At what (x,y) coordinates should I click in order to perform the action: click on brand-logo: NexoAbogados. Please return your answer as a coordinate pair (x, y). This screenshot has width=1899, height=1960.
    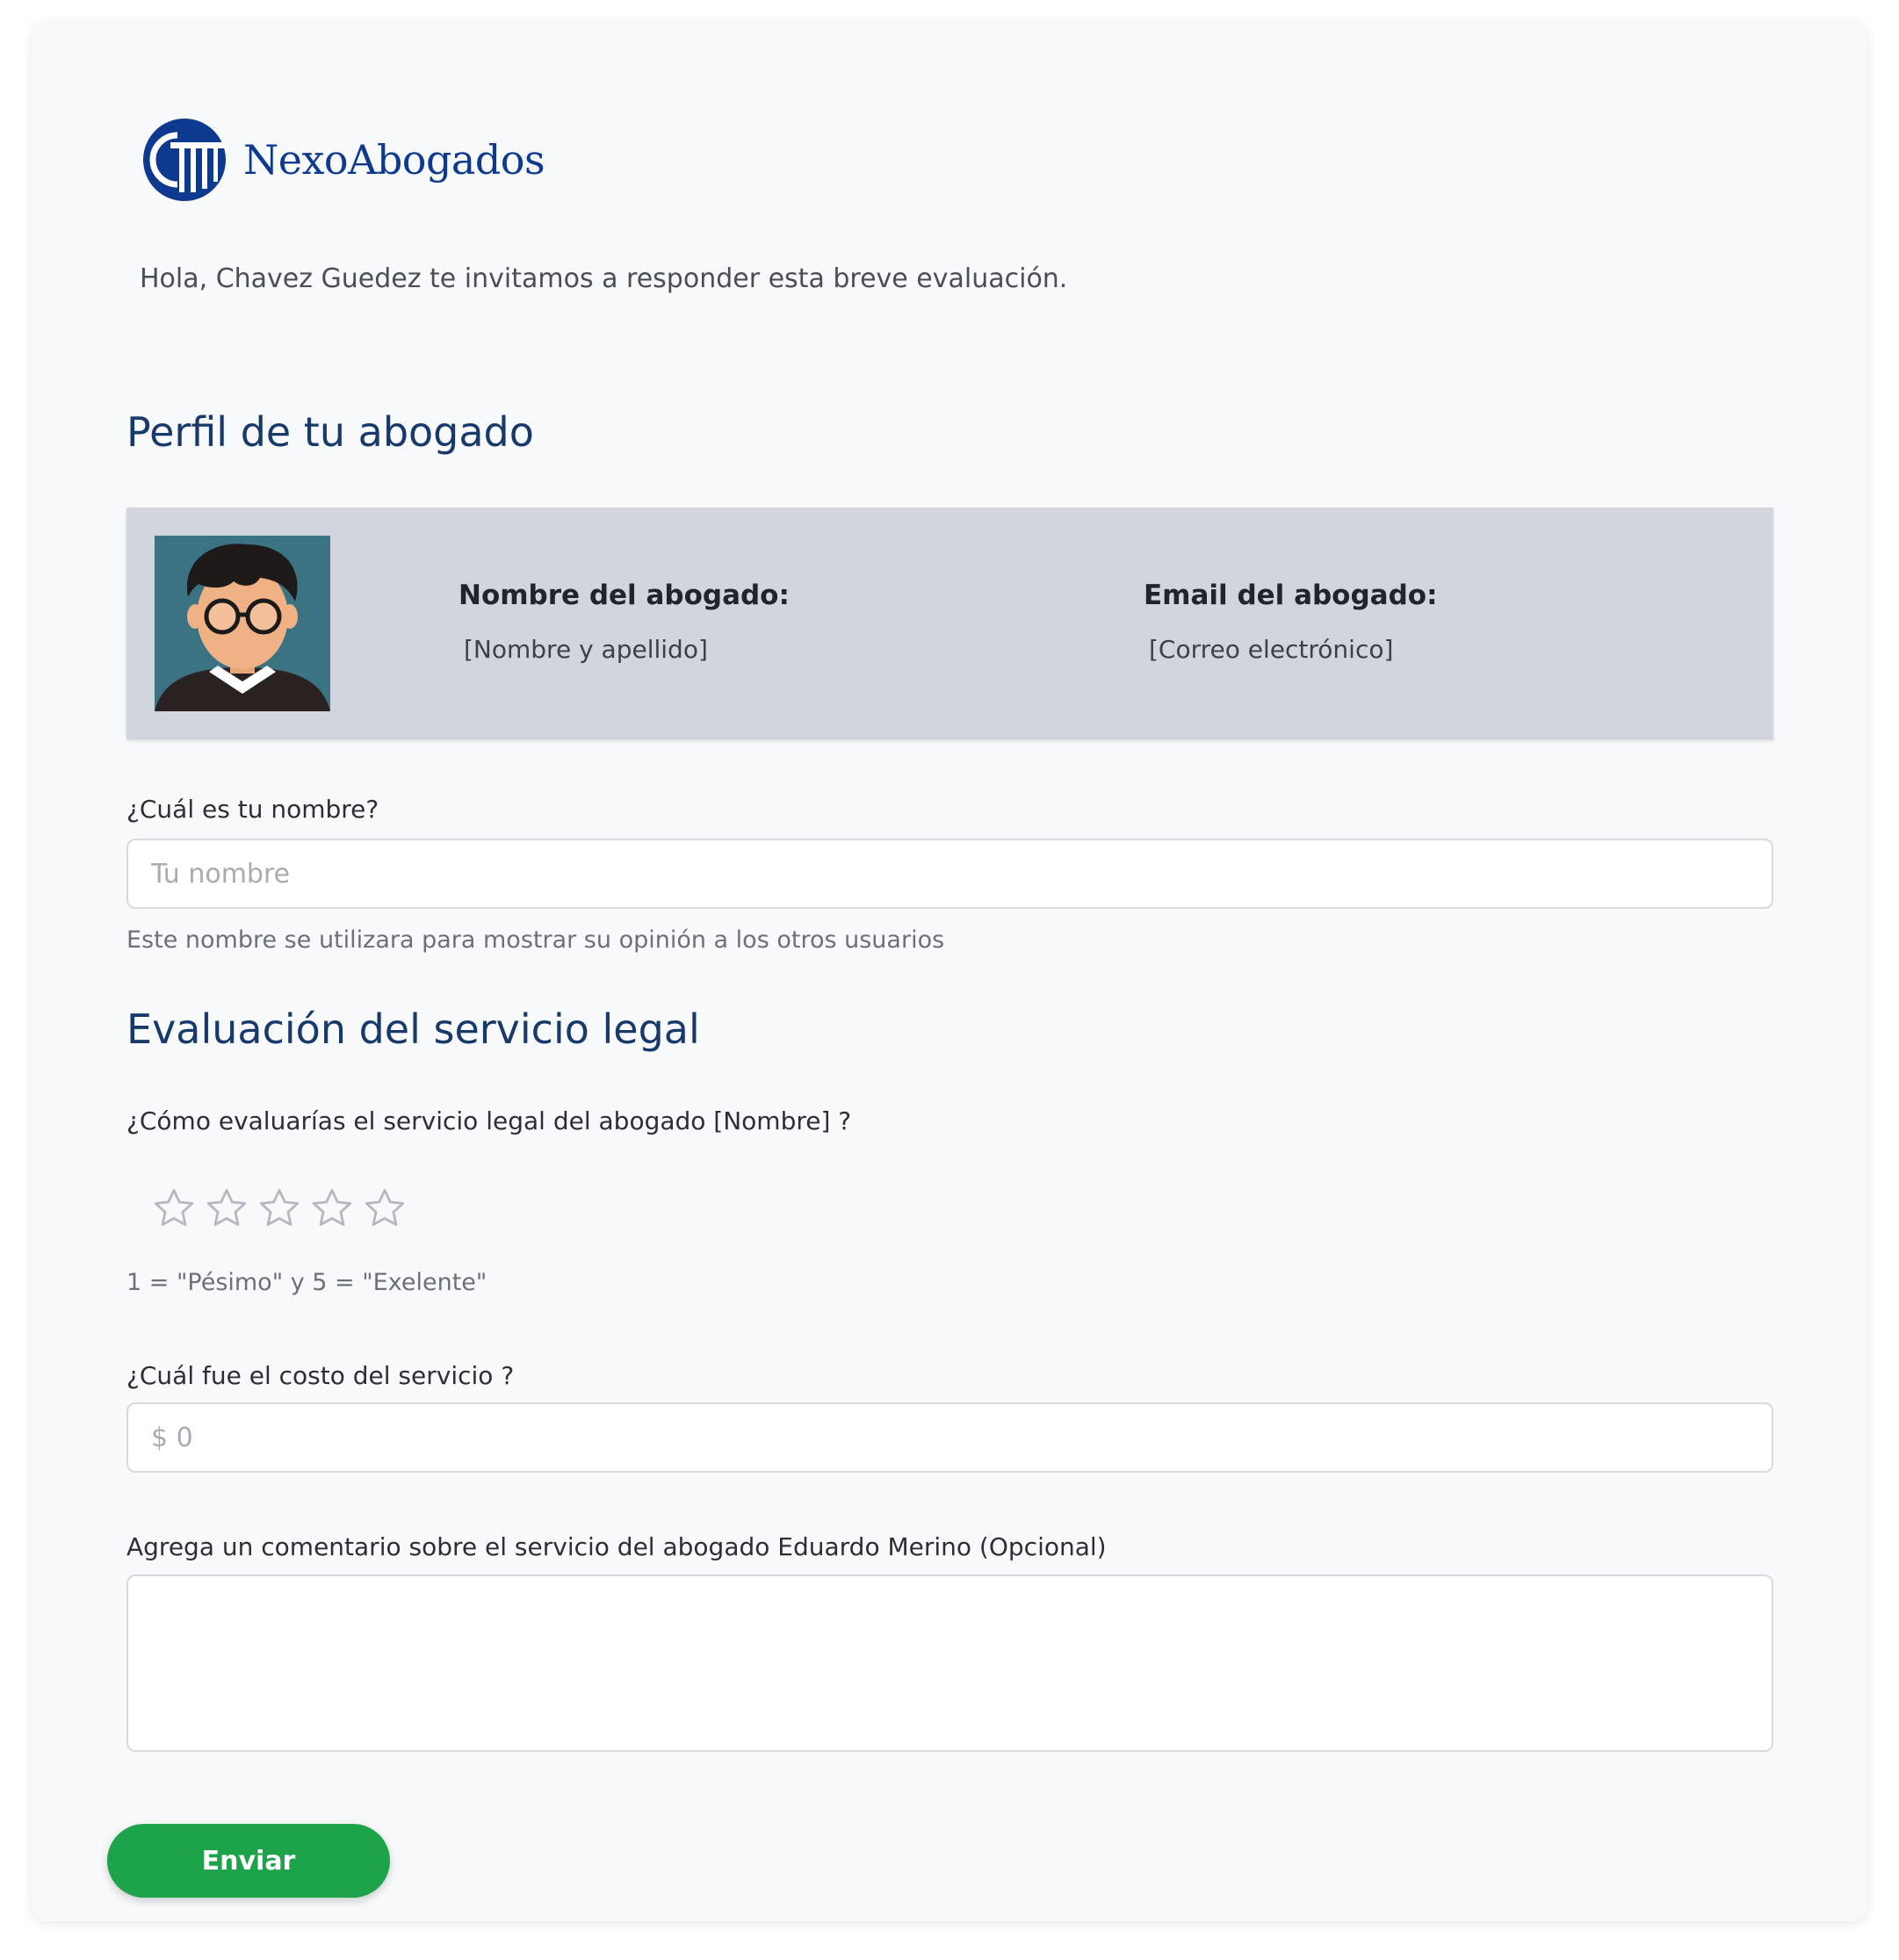
    Looking at the image, I should click on (342, 160).